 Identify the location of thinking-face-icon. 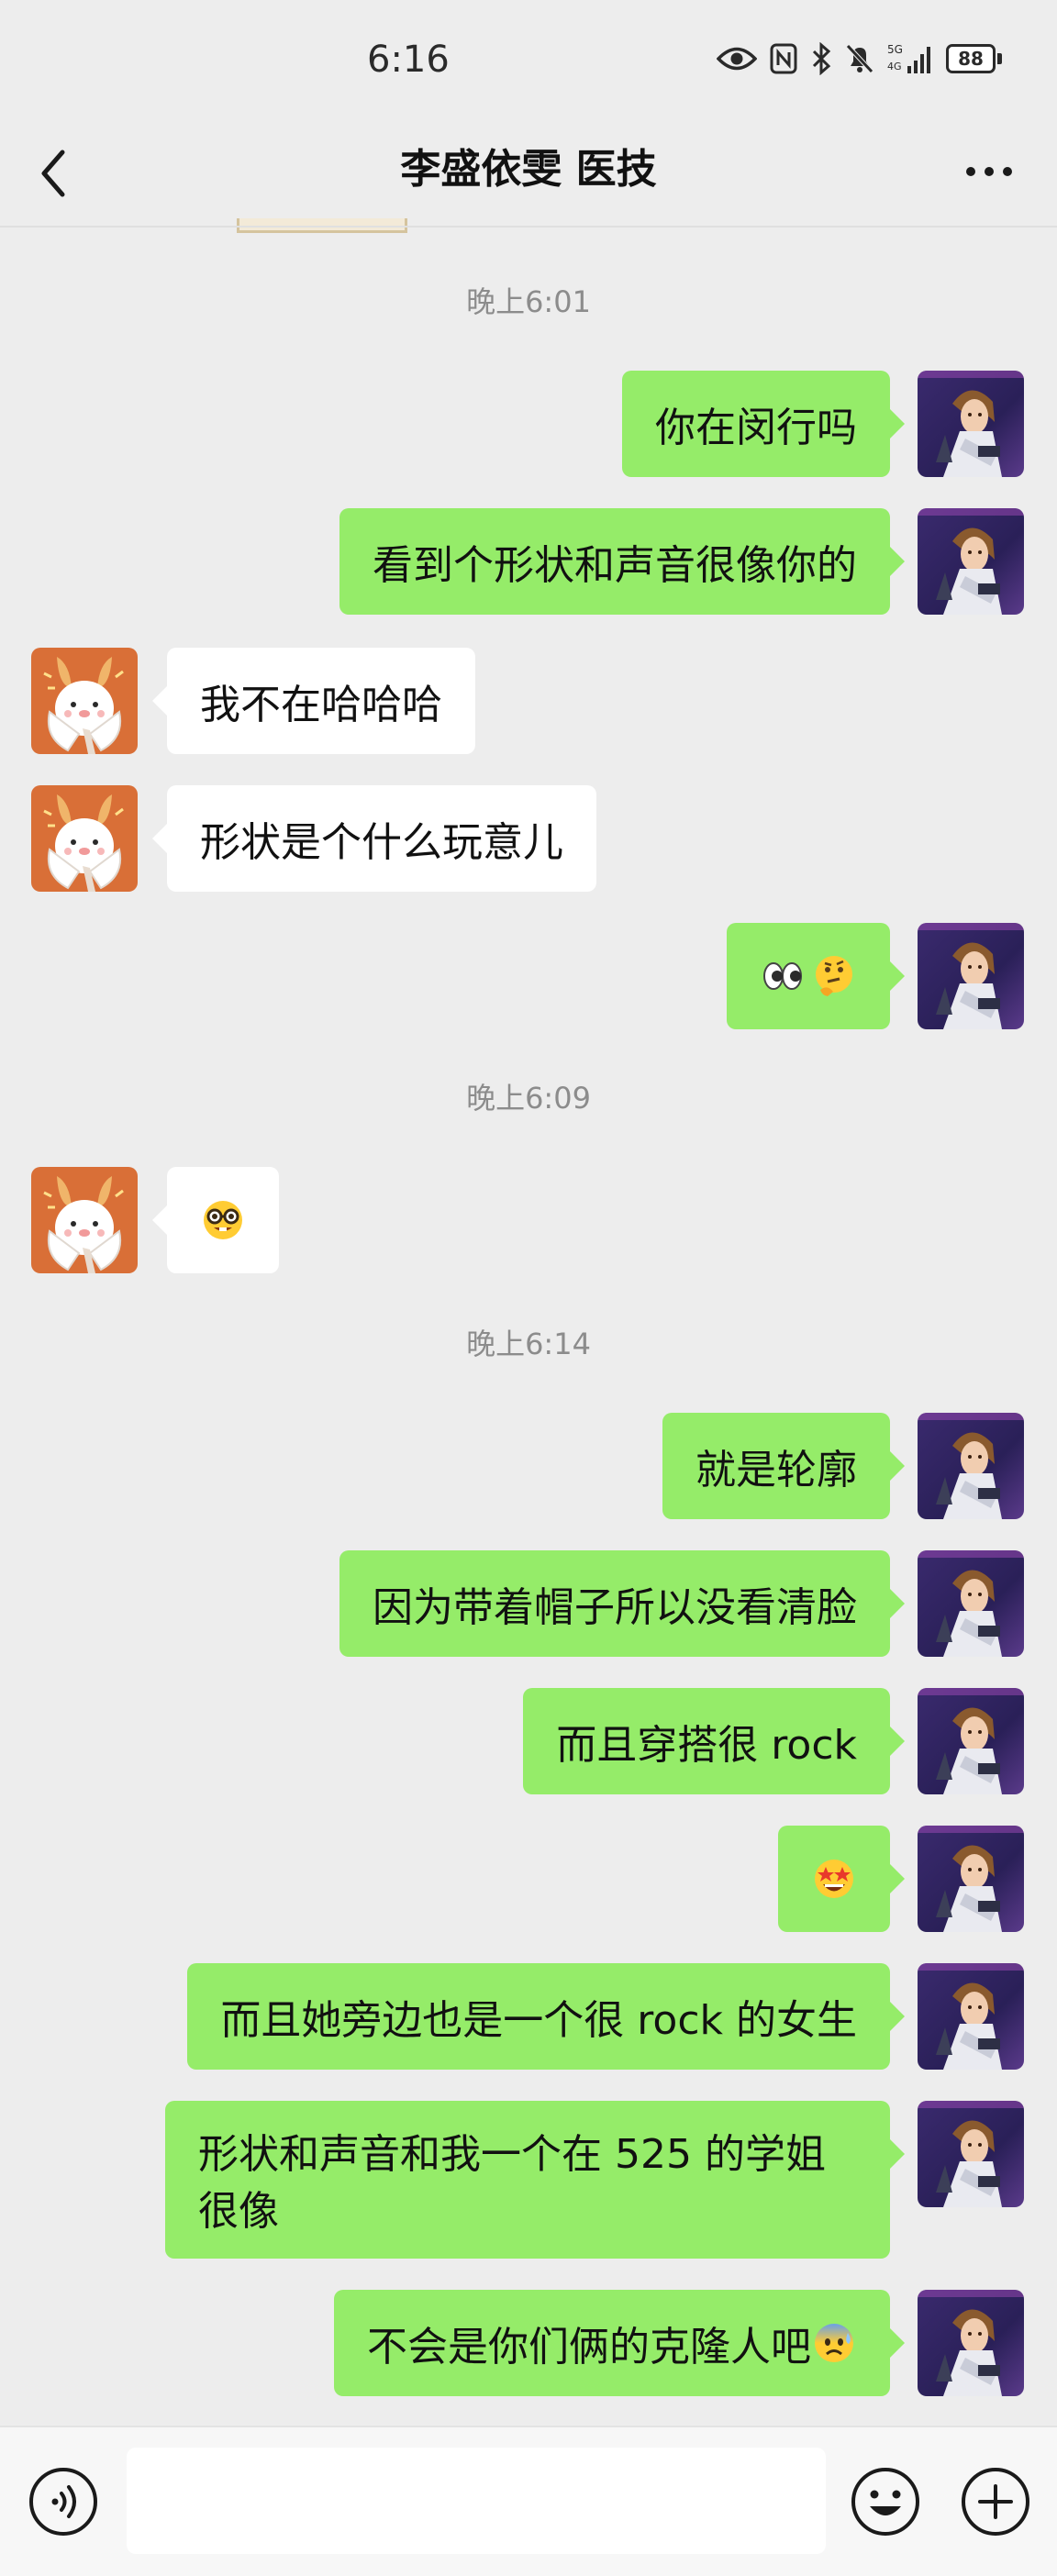
(834, 976).